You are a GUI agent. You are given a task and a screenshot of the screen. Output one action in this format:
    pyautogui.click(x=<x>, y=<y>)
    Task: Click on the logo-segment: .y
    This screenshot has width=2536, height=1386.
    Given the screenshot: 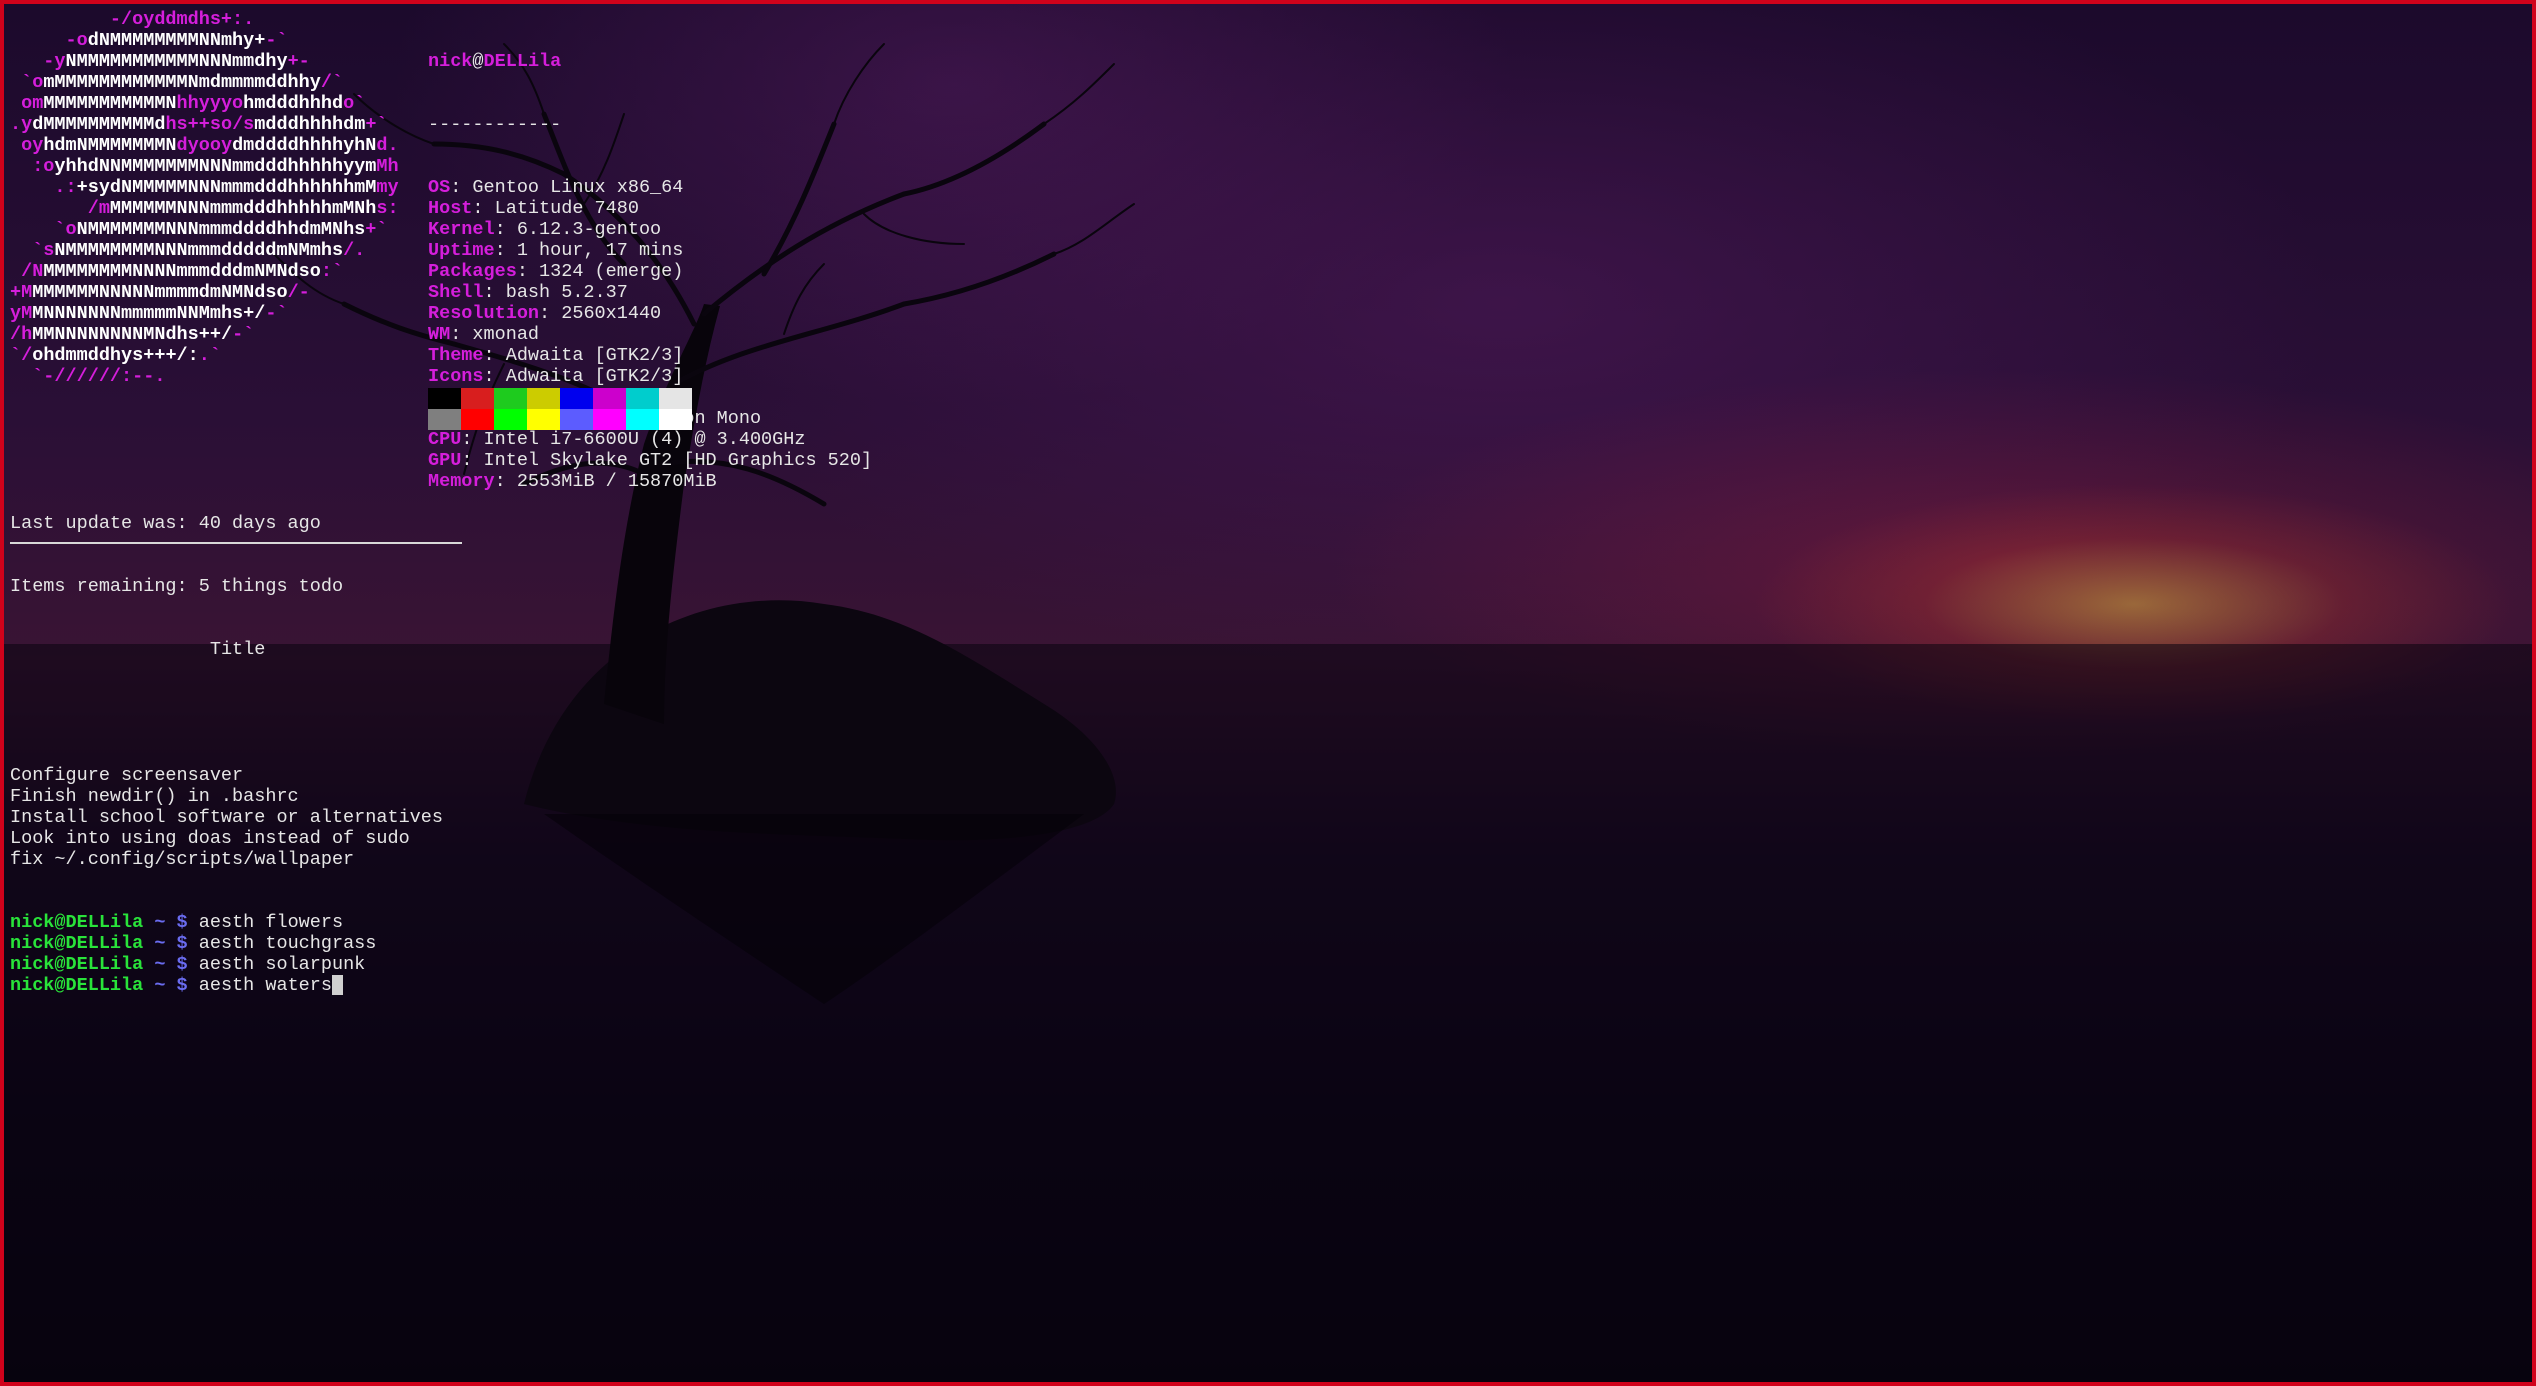 What is the action you would take?
    pyautogui.click(x=21, y=124)
    